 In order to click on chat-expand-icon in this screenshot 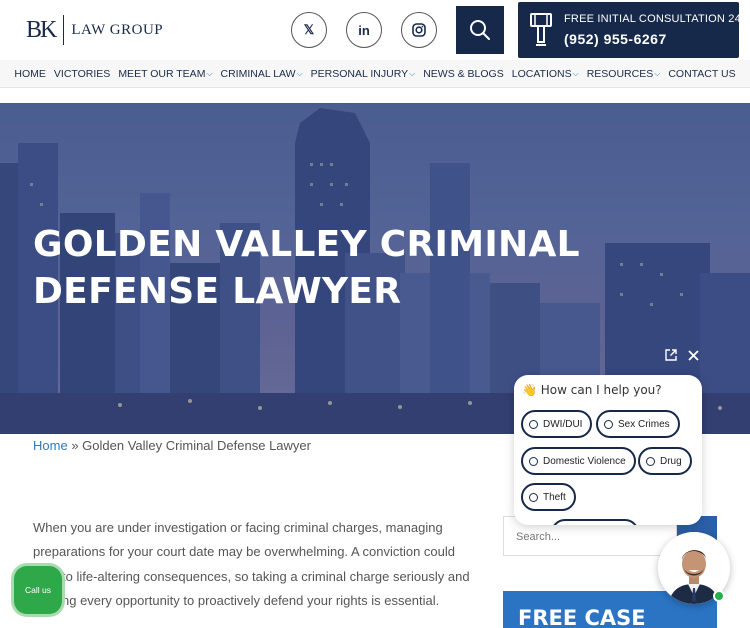, I will do `click(671, 355)`.